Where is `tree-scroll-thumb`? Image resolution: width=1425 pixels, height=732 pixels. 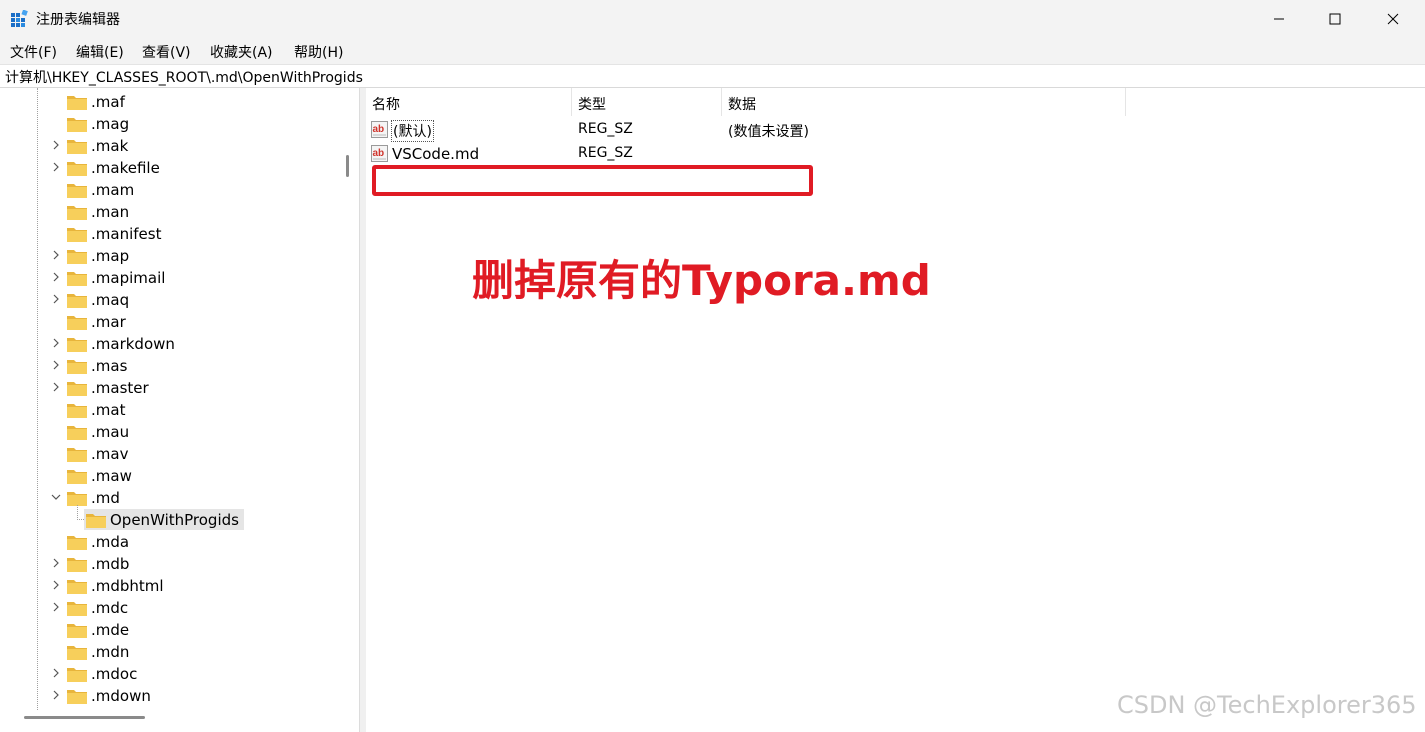
tree-scroll-thumb is located at coordinates (347, 166).